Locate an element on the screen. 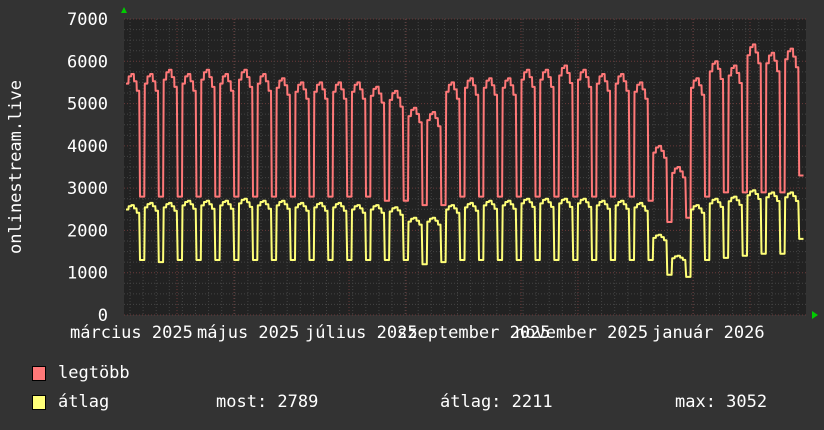  x-tick-label: november 2025 is located at coordinates (581, 333).